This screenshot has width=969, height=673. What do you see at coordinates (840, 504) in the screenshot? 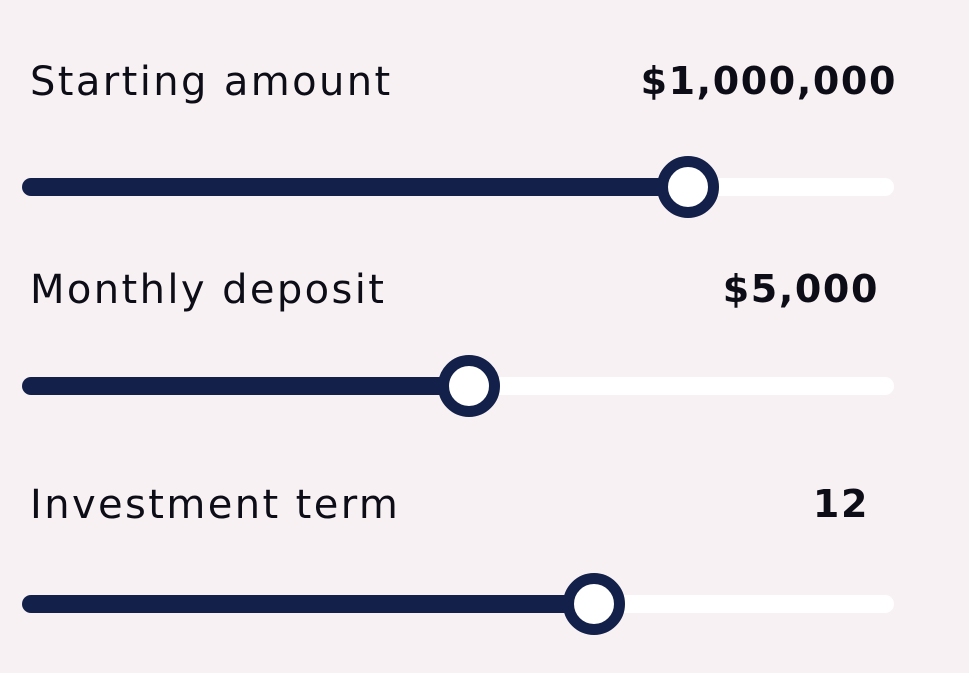
I see `investment-term-value: 12` at bounding box center [840, 504].